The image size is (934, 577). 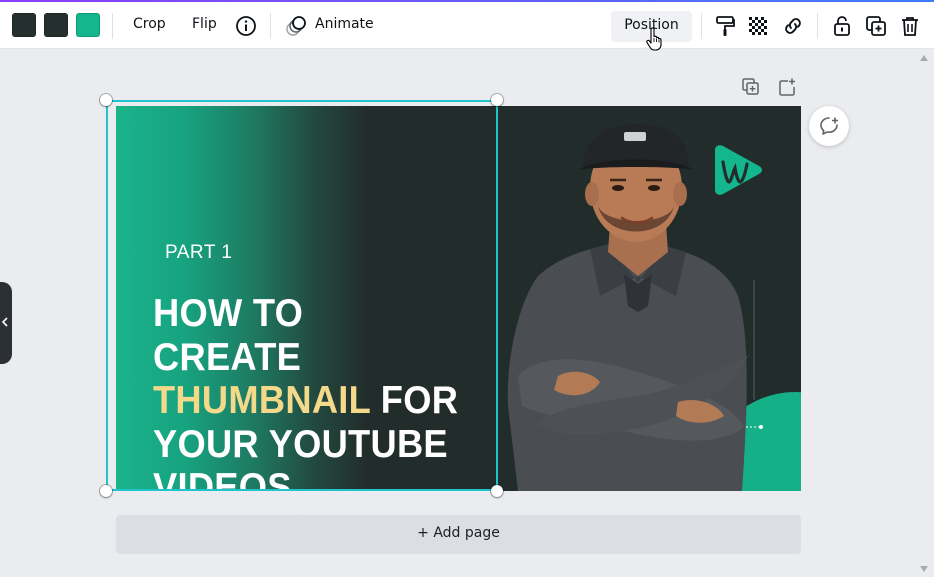 What do you see at coordinates (204, 24) in the screenshot?
I see `flip-button: Flip` at bounding box center [204, 24].